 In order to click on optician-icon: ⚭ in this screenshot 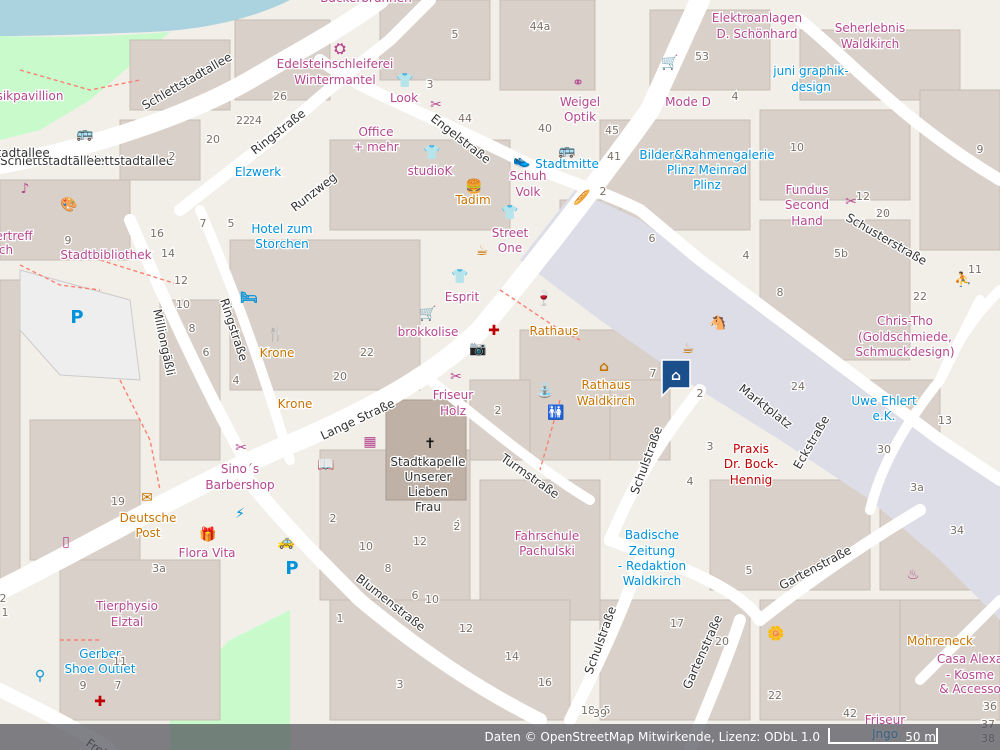, I will do `click(578, 83)`.